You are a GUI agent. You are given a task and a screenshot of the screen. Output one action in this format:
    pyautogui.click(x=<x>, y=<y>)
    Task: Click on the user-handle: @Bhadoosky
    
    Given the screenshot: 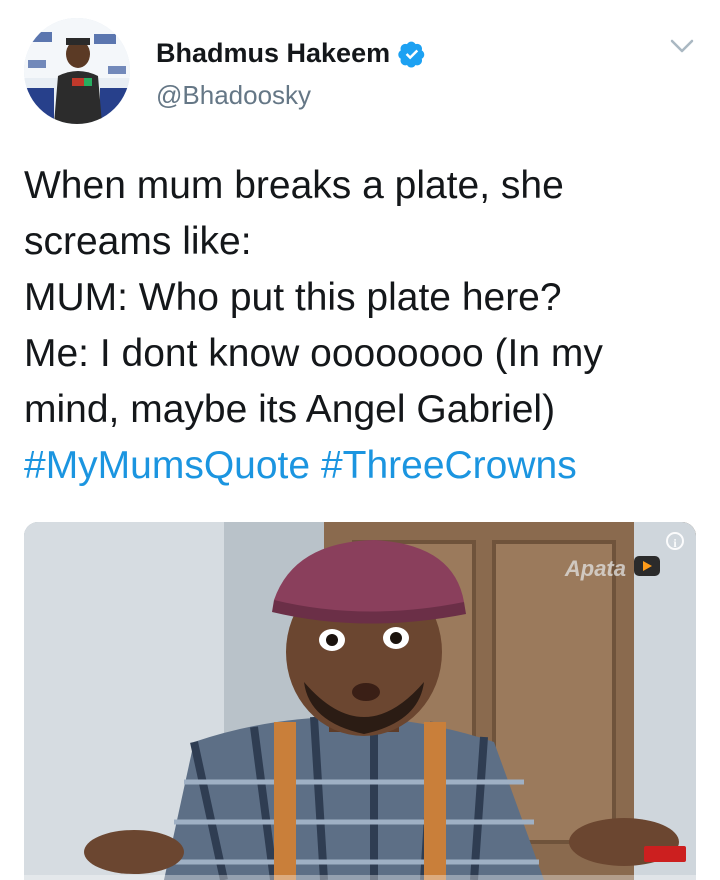 What is the action you would take?
    pyautogui.click(x=233, y=95)
    